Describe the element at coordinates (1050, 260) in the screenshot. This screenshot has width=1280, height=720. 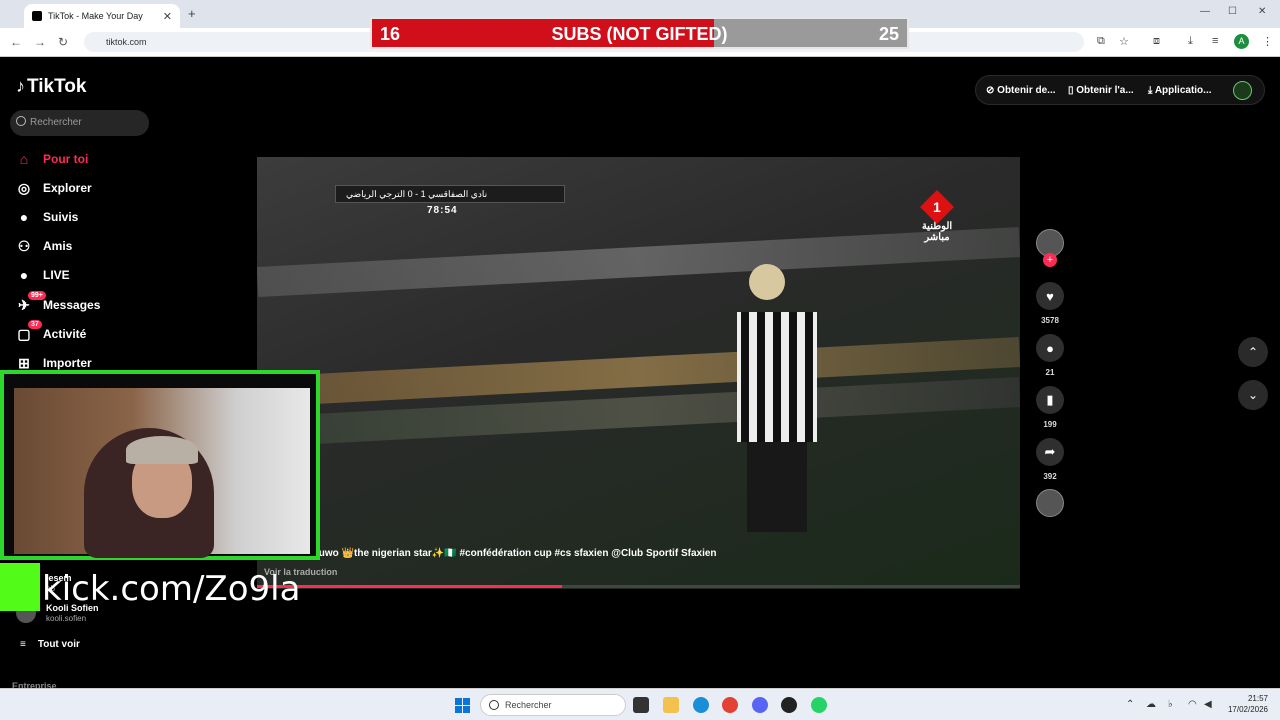
I see `follow-plus-icon: +` at that location.